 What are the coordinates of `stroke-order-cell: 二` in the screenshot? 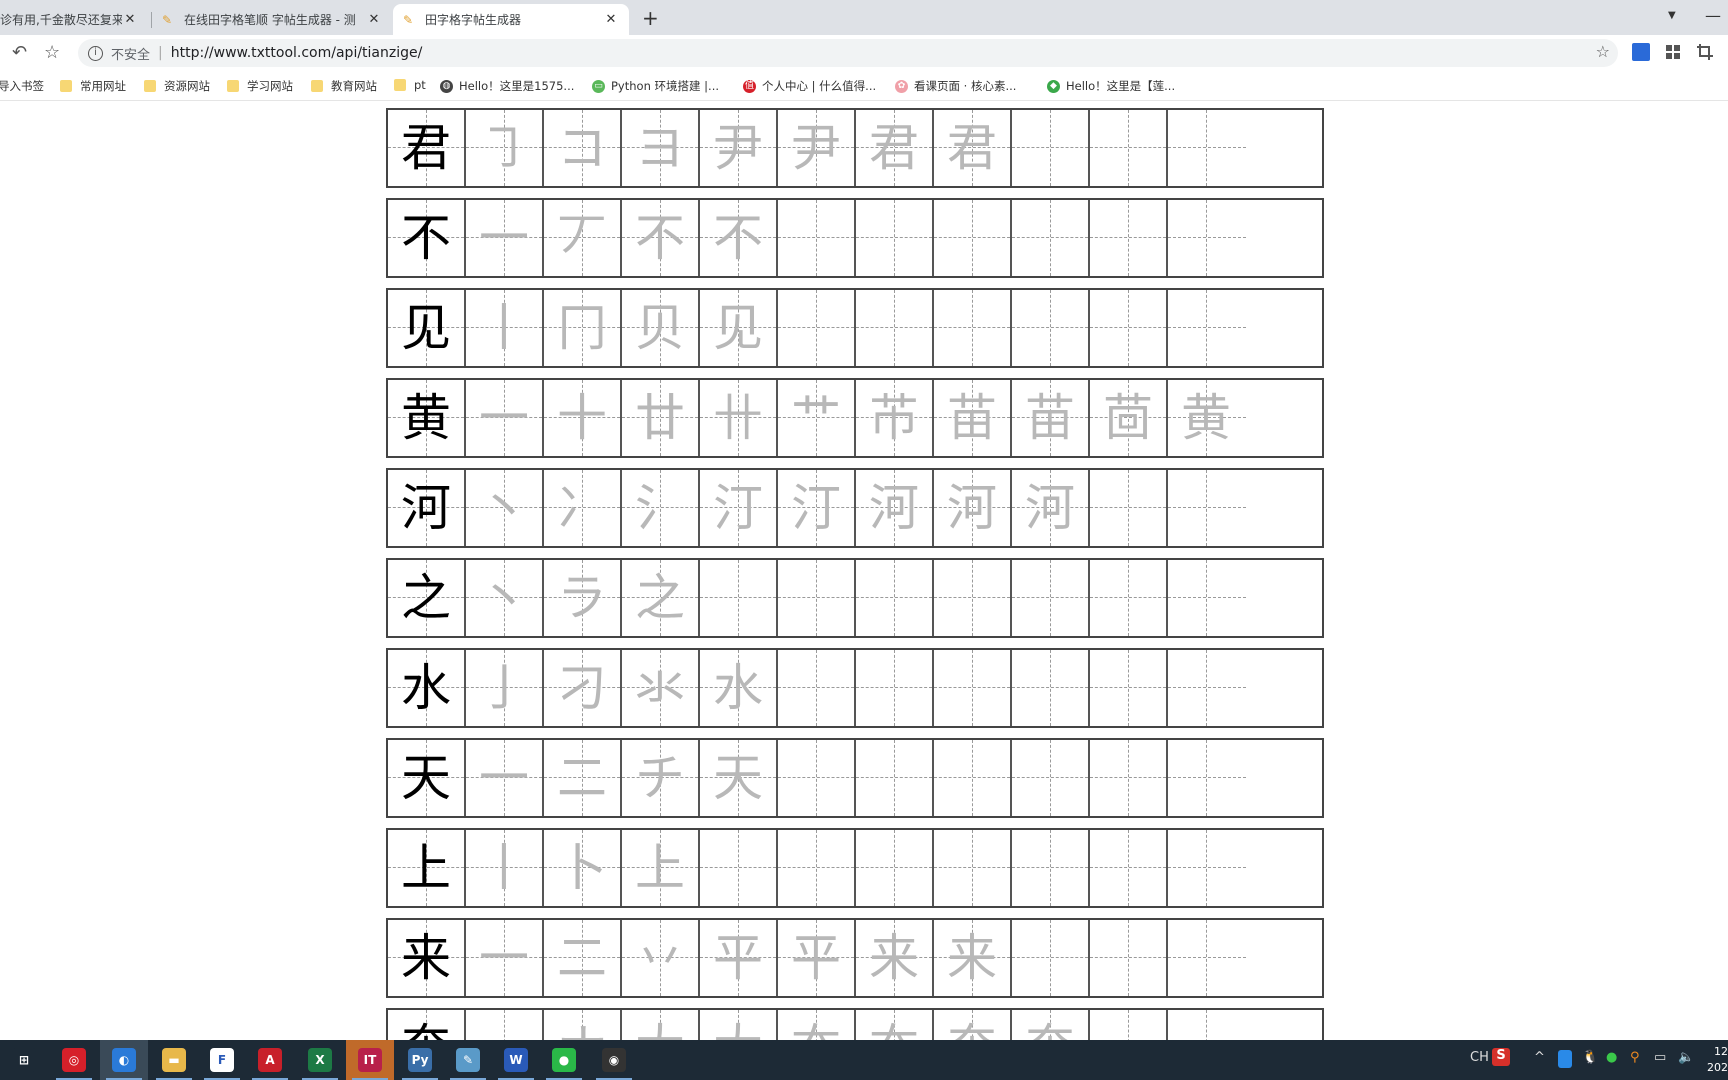 It's located at (583, 778).